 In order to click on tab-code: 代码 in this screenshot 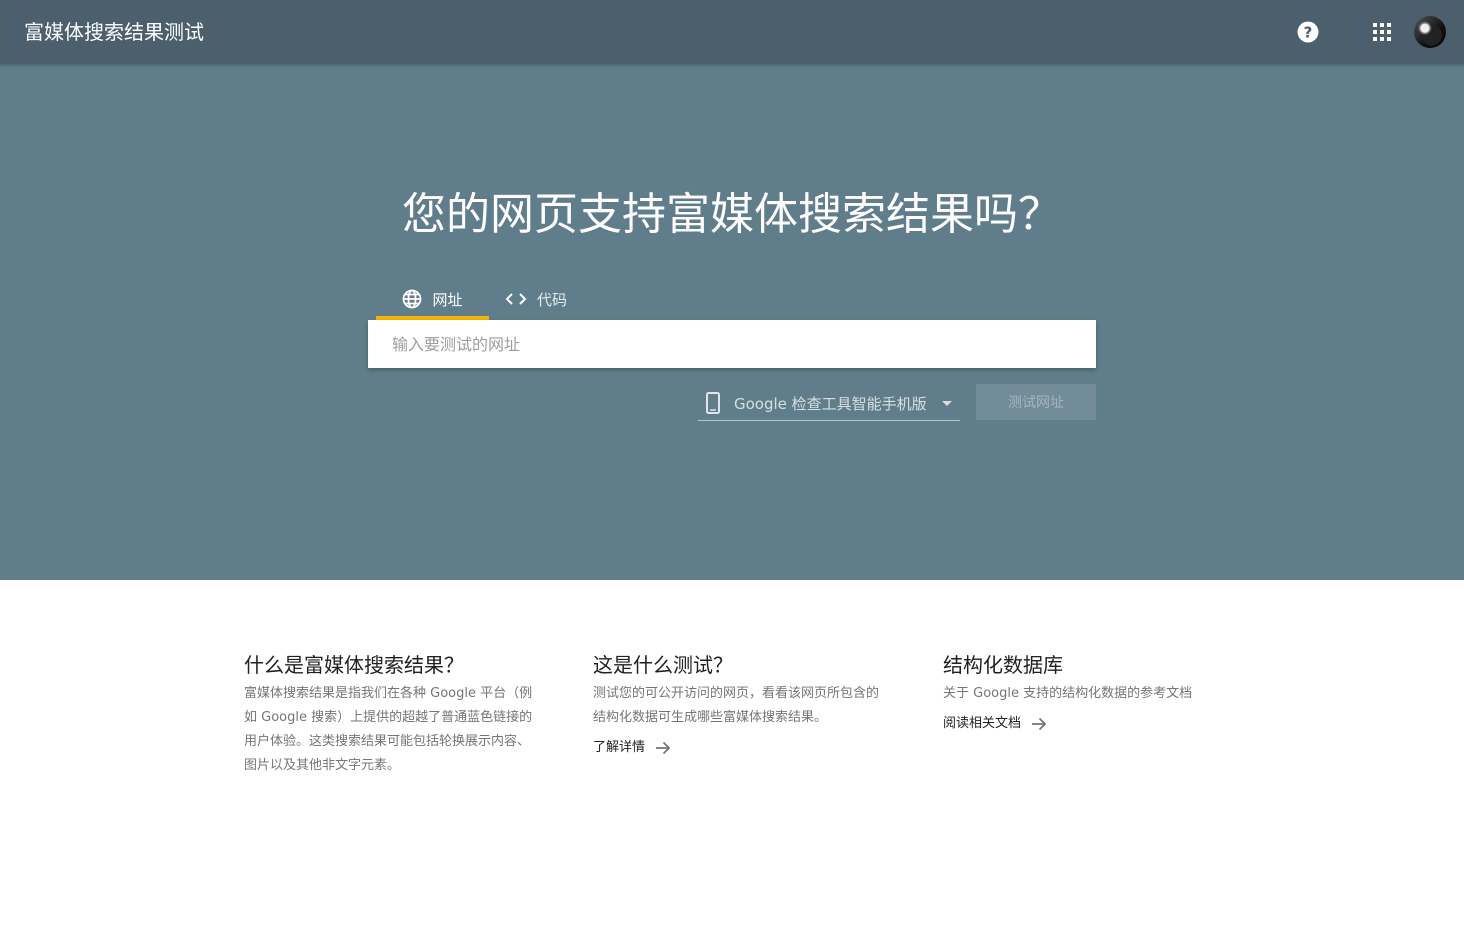, I will do `click(550, 299)`.